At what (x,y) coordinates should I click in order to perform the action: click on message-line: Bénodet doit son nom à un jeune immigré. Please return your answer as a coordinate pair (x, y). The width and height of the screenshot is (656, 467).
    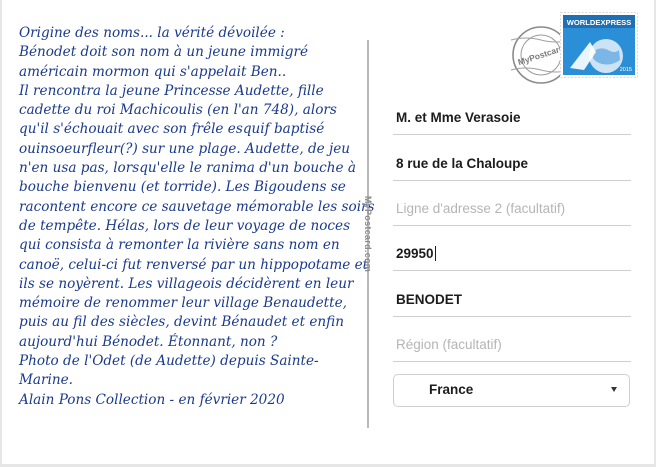
    Looking at the image, I should click on (164, 52).